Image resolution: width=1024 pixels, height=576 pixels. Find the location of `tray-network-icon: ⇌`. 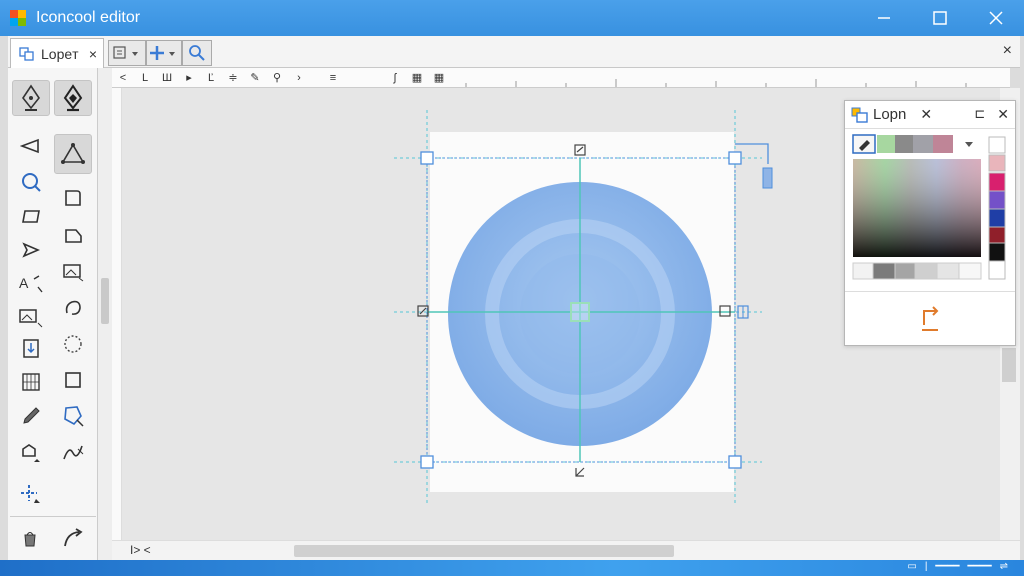

tray-network-icon: ⇌ is located at coordinates (1004, 566).